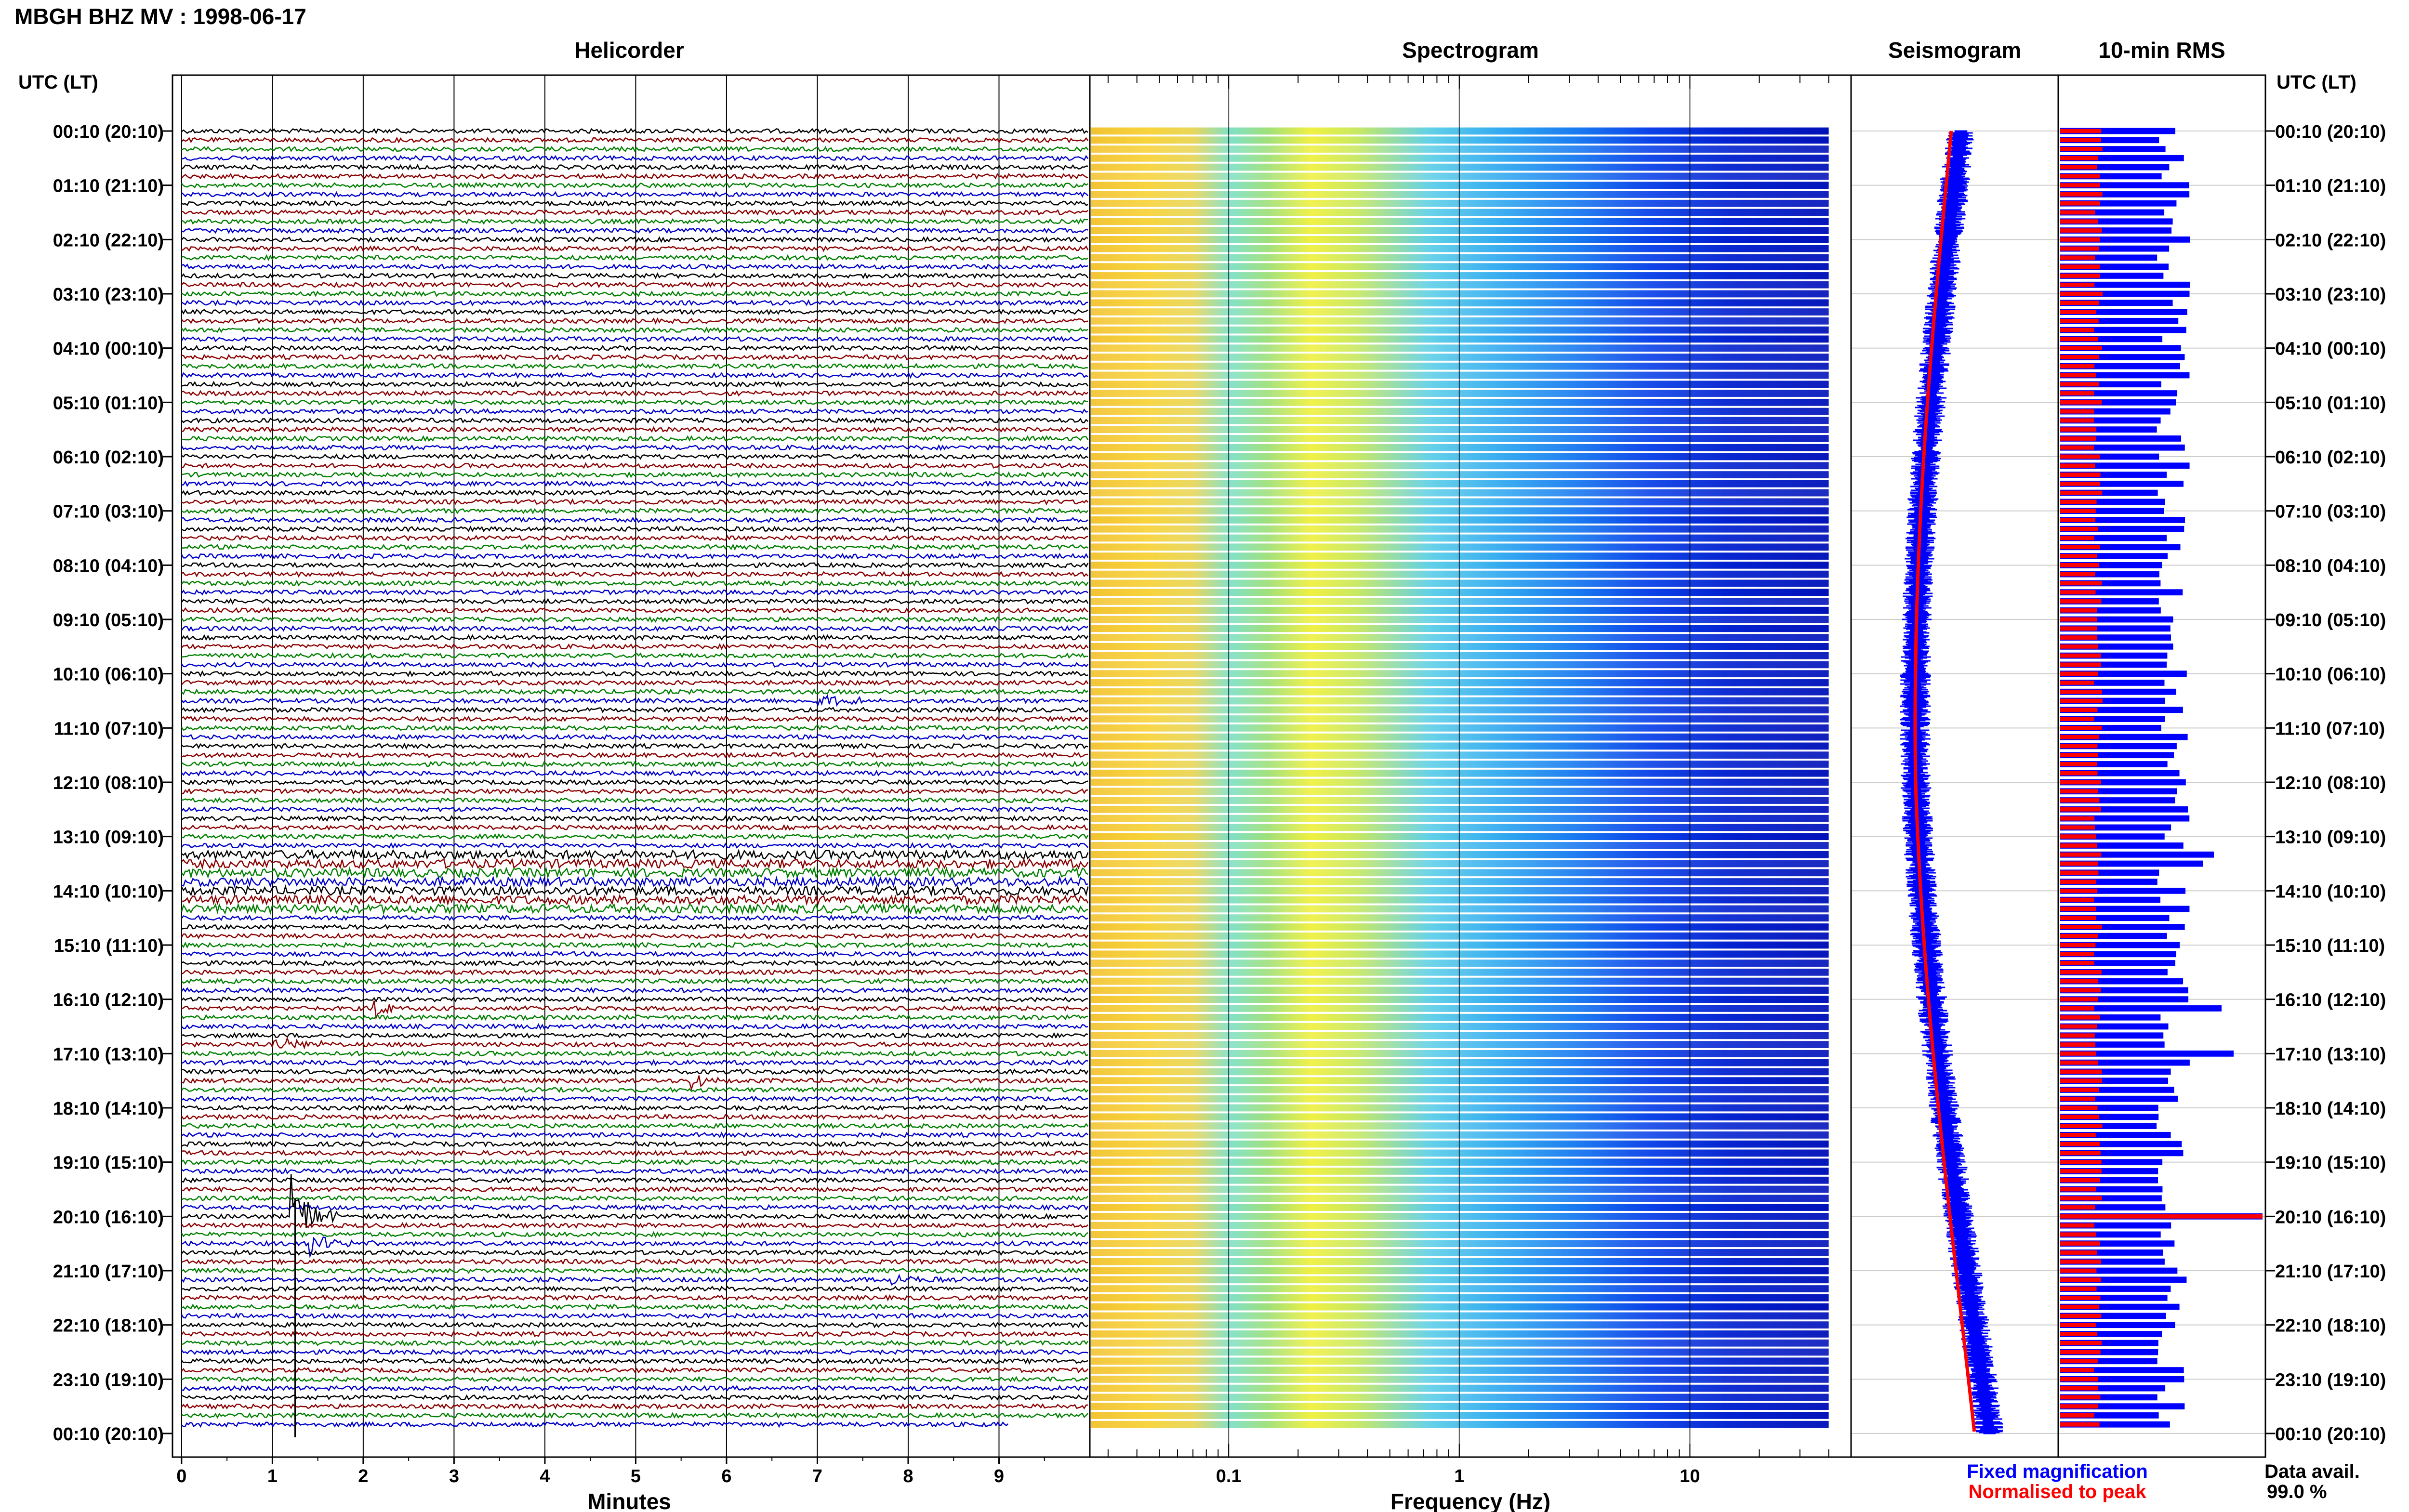  Describe the element at coordinates (108, 512) in the screenshot. I see `time-label-left: 07:10 (03:10)` at that location.